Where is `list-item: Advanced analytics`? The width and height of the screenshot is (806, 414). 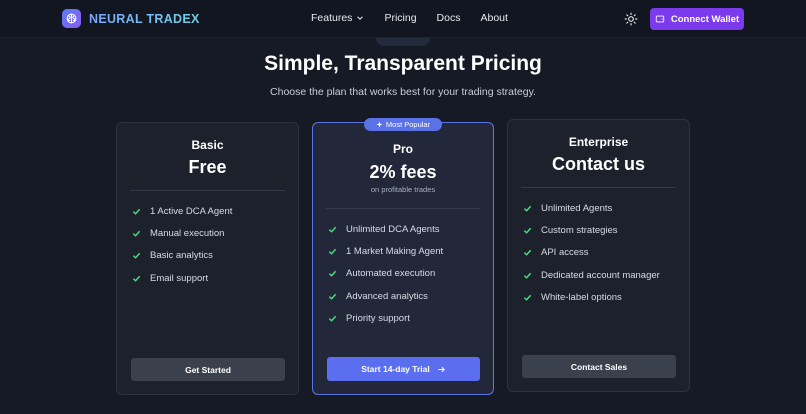 list-item: Advanced analytics is located at coordinates (385, 296).